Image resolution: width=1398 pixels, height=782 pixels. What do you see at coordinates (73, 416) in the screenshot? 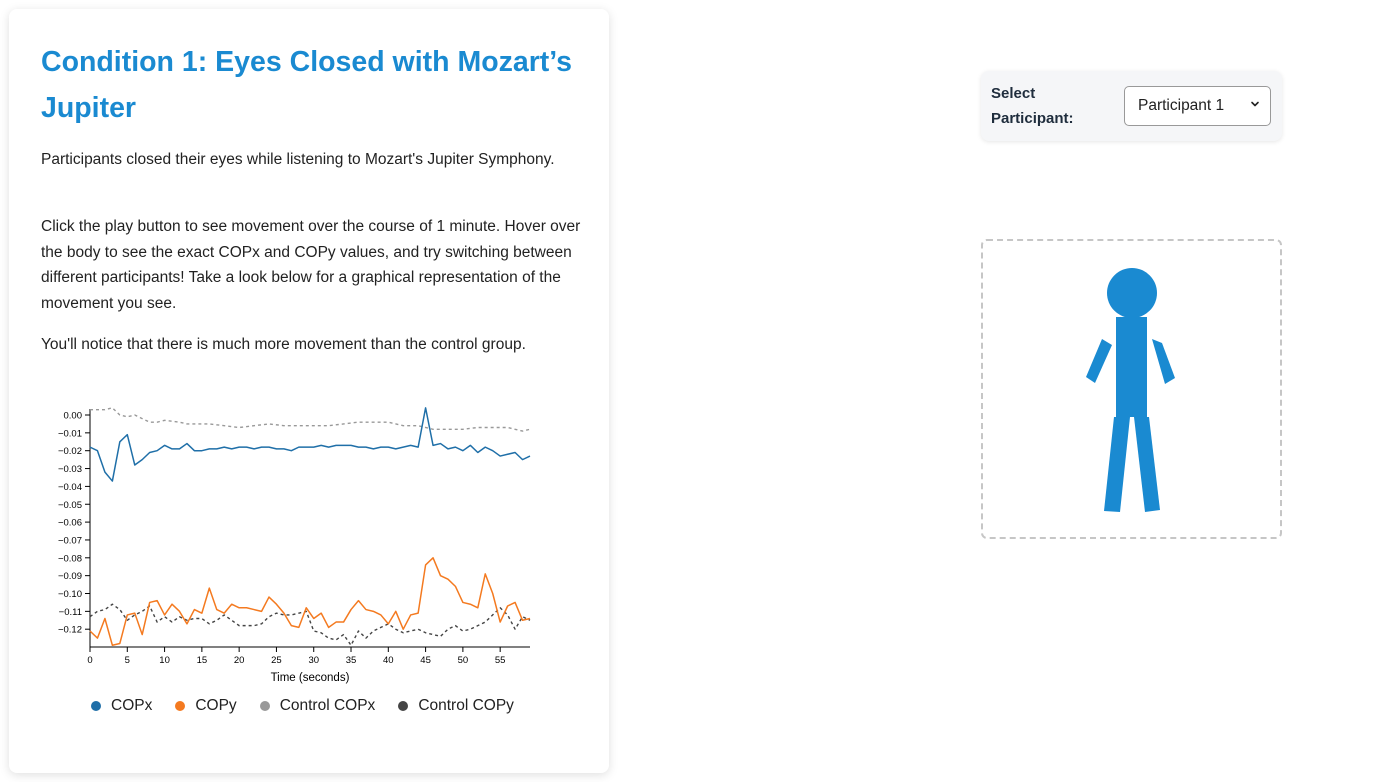
I see `y-tick-label: 0.00` at bounding box center [73, 416].